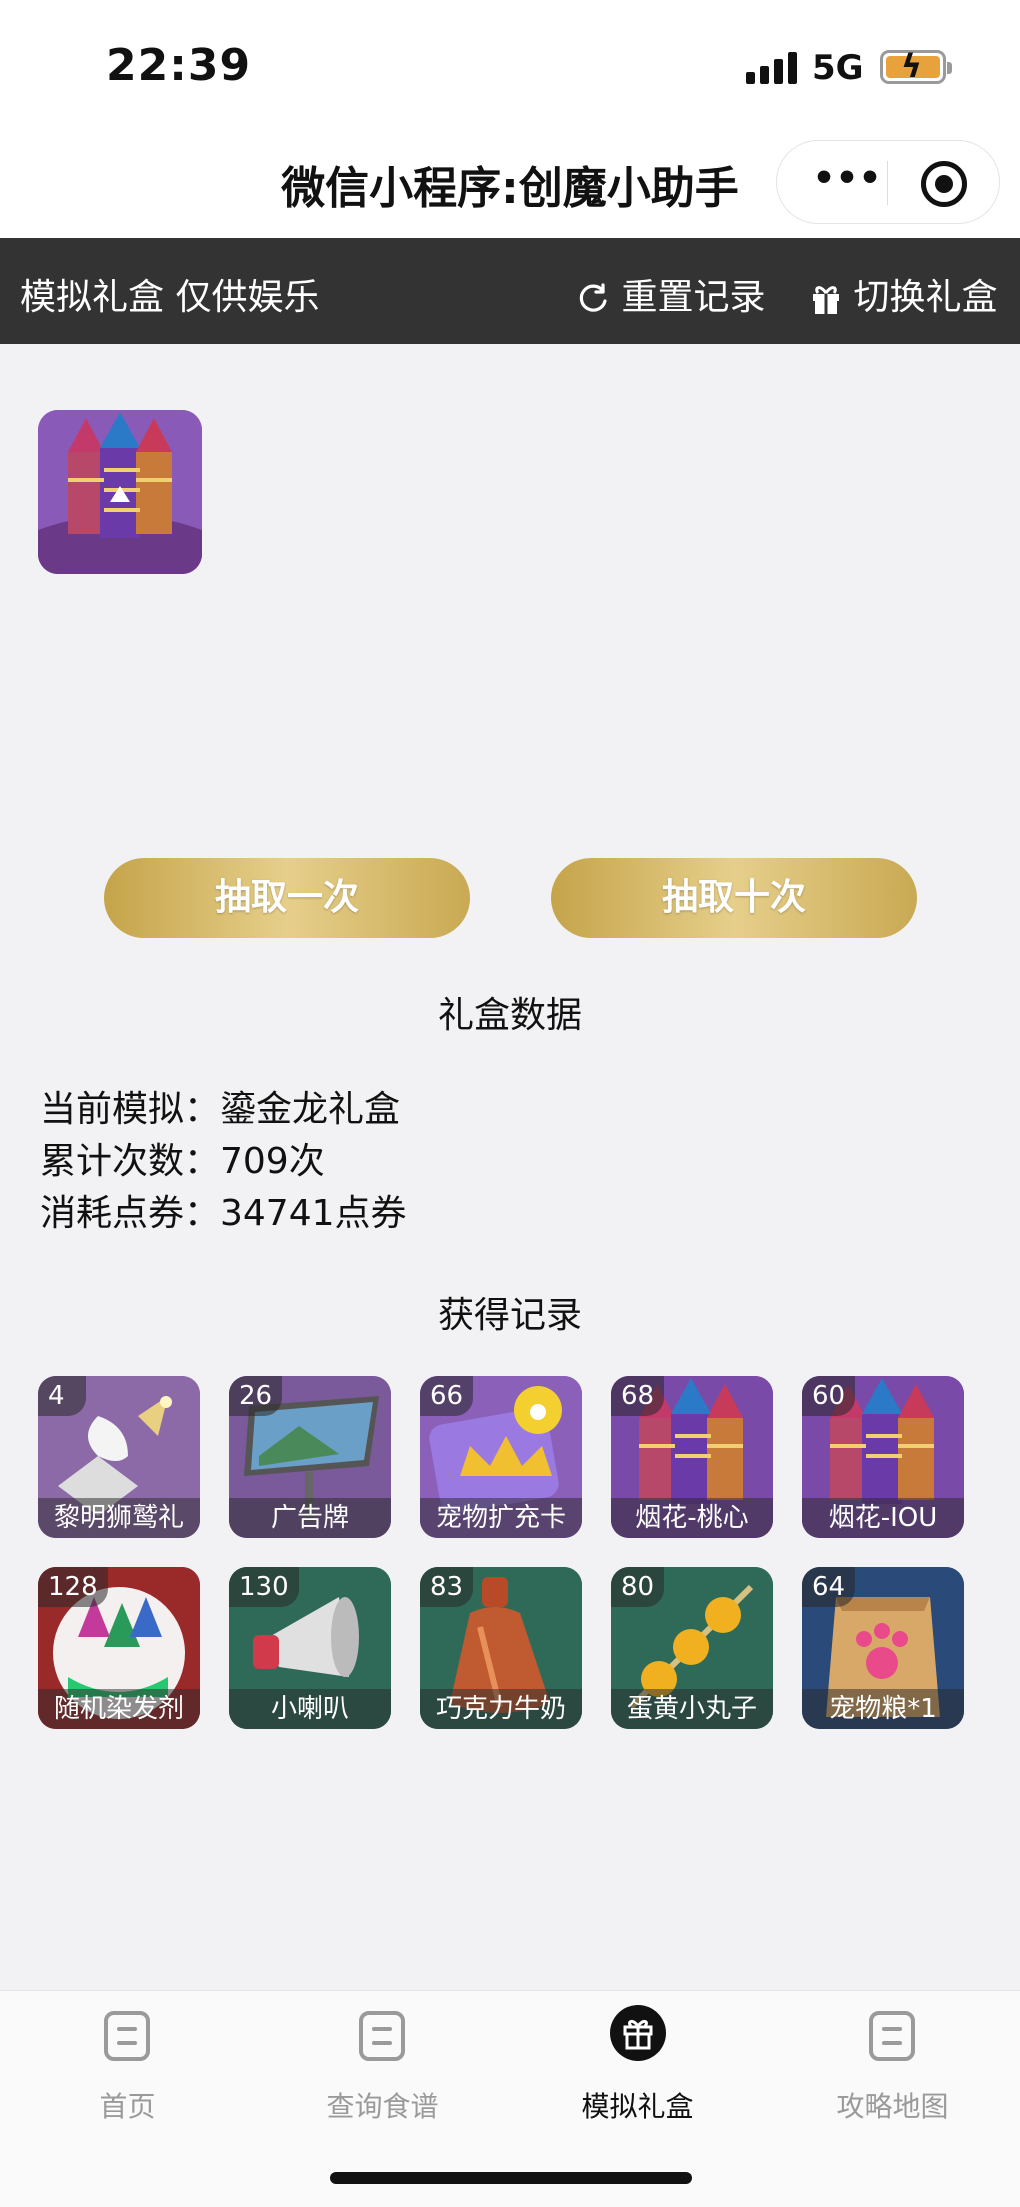 The width and height of the screenshot is (1020, 2207). I want to click on stat-value: 34741点券, so click(313, 1213).